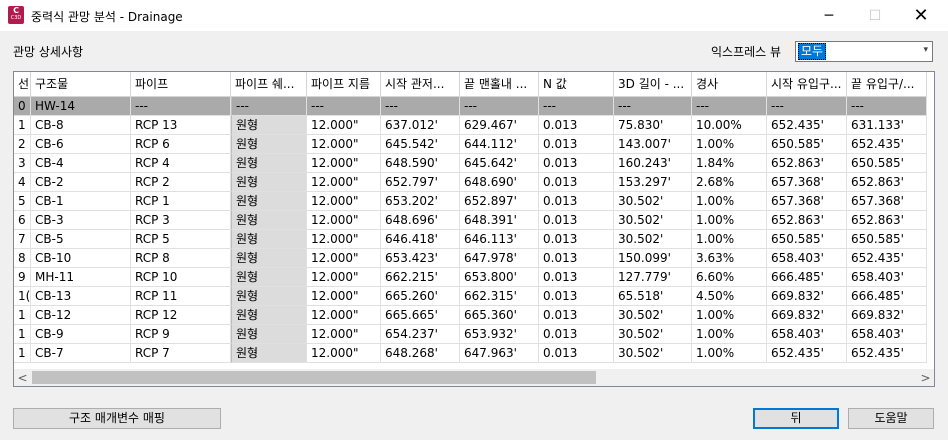  What do you see at coordinates (499, 163) in the screenshot?
I see `cell-end-invert: 645.642'` at bounding box center [499, 163].